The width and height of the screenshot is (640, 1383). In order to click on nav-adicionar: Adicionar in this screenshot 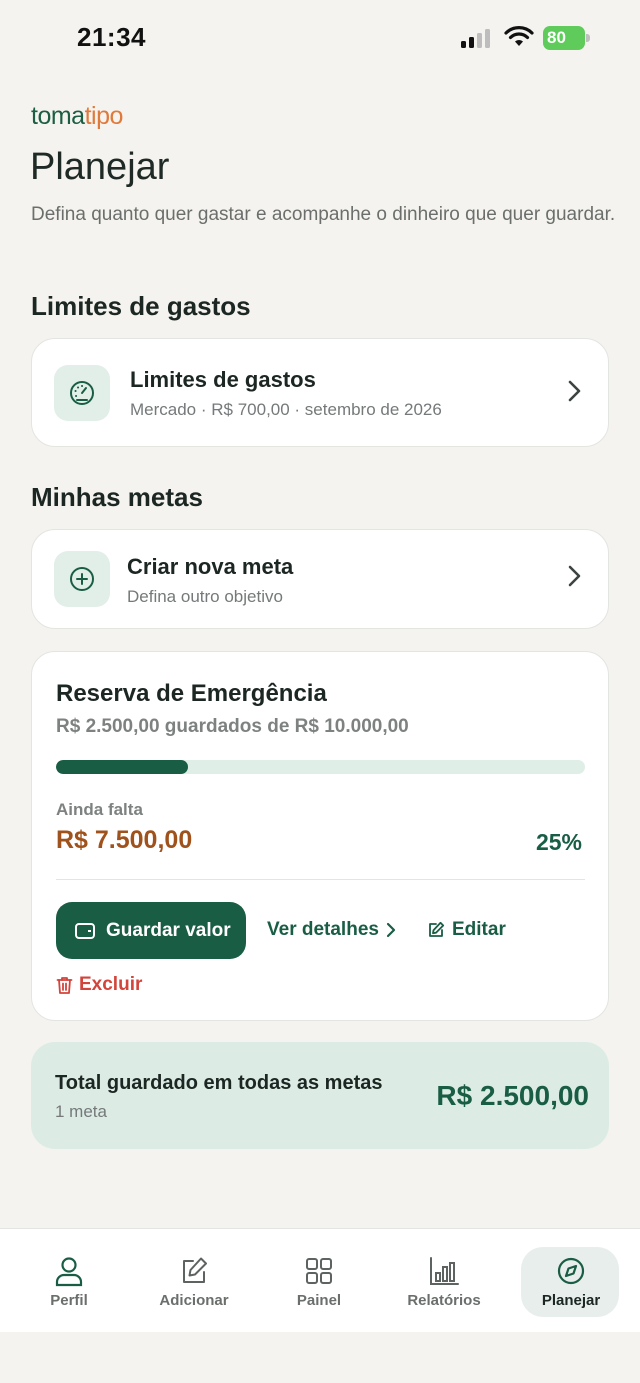, I will do `click(194, 1281)`.